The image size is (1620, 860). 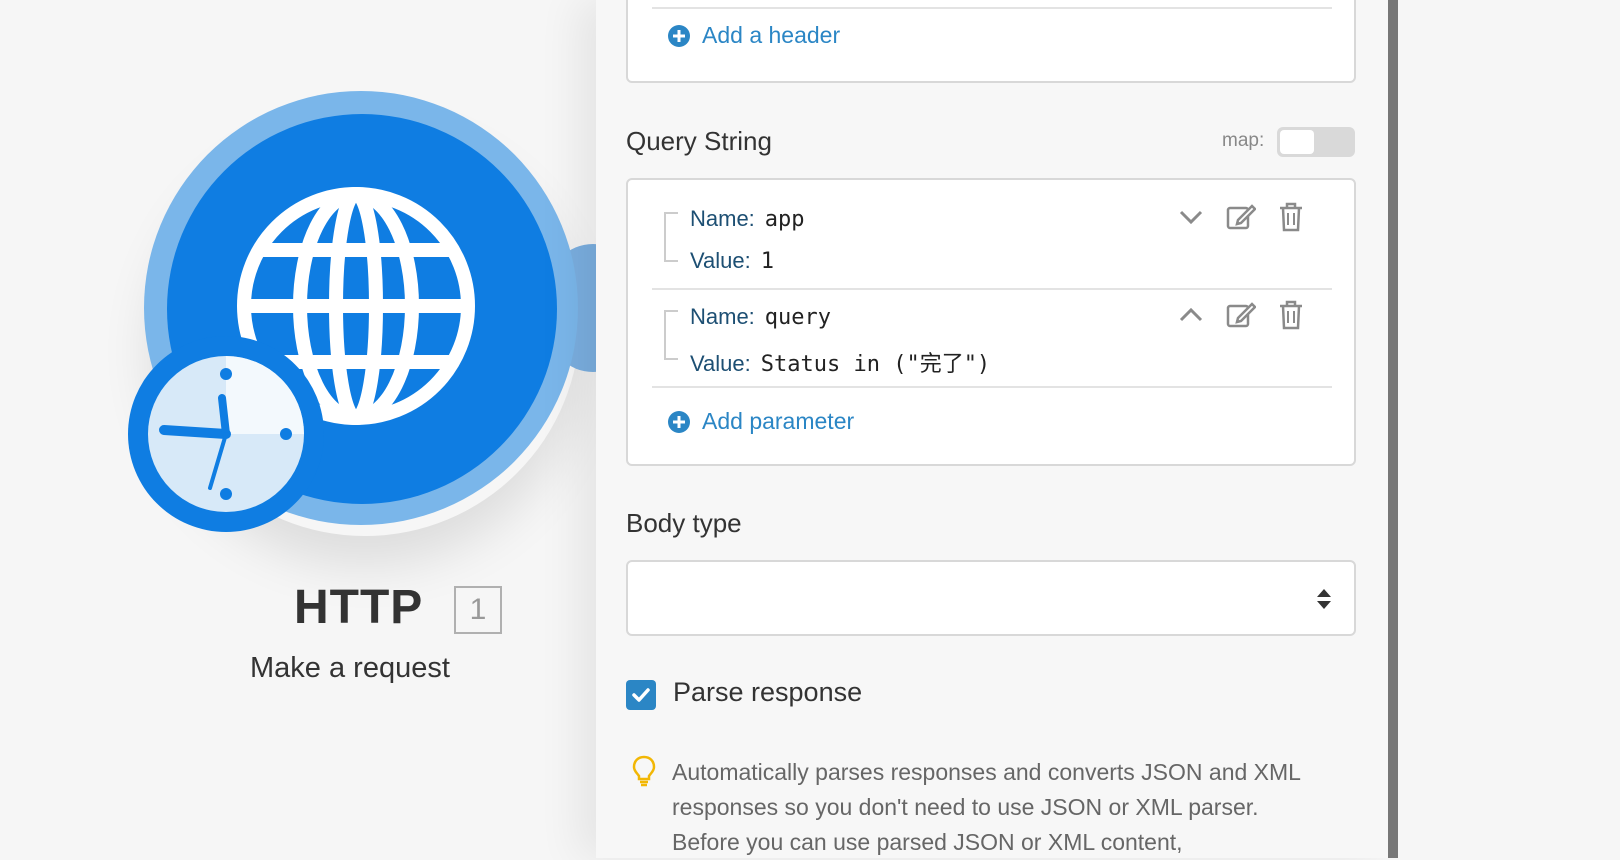 I want to click on canvas-right-area, so click(x=1509, y=429).